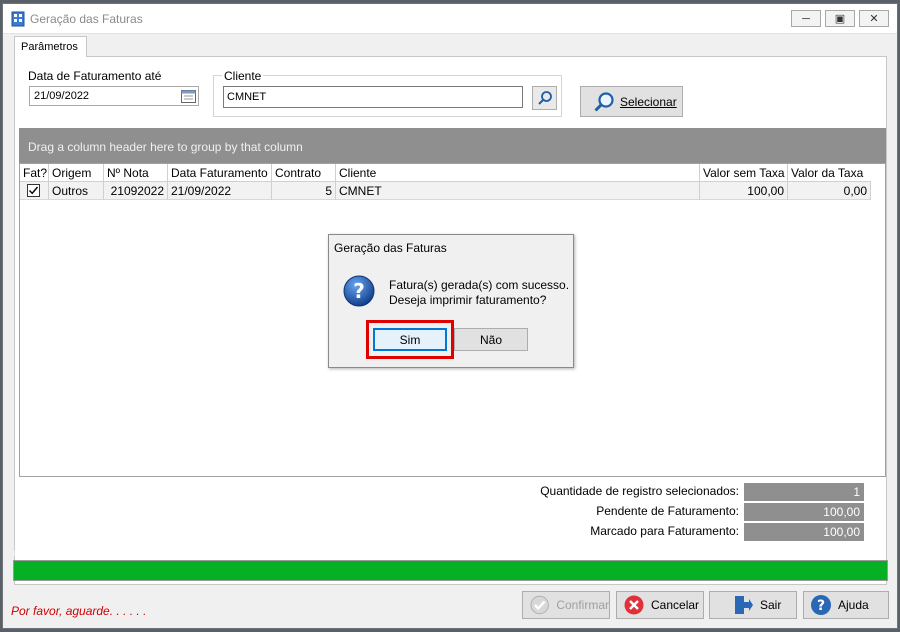 The image size is (900, 632). I want to click on help-label: Ajuda, so click(853, 605).